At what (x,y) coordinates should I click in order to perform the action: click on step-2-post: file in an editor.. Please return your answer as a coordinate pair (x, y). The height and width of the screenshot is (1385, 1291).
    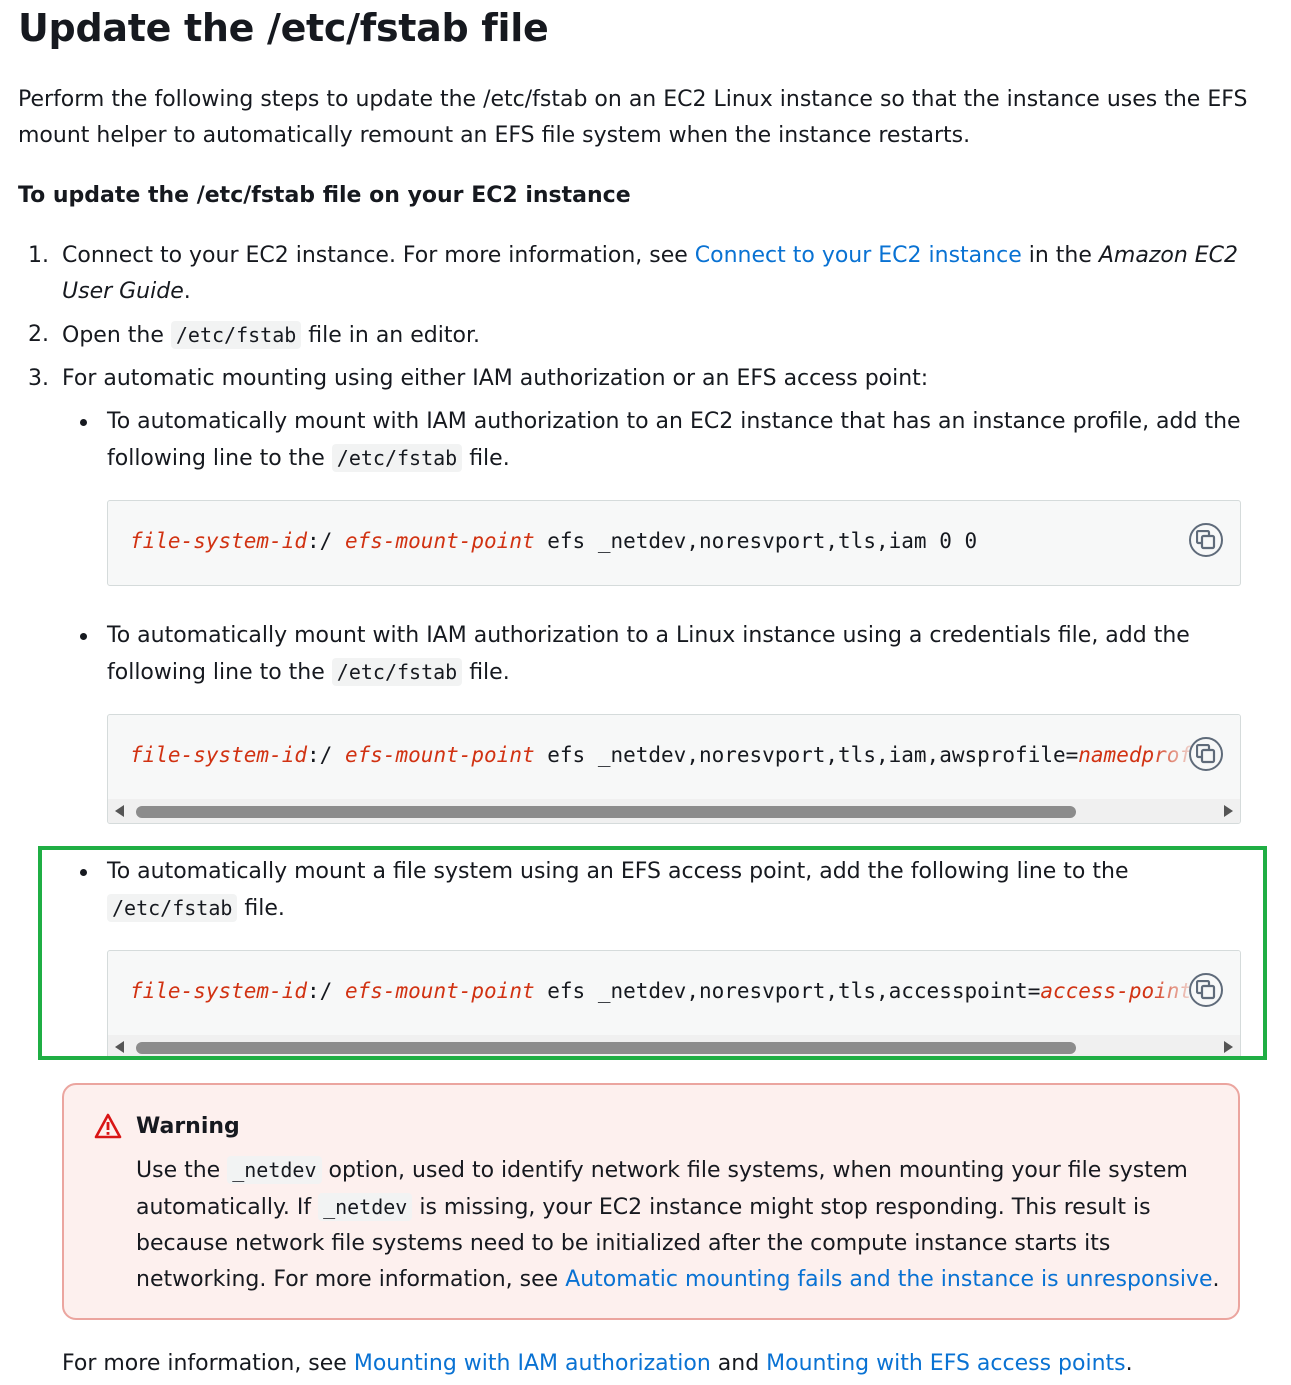
    Looking at the image, I should click on (390, 335).